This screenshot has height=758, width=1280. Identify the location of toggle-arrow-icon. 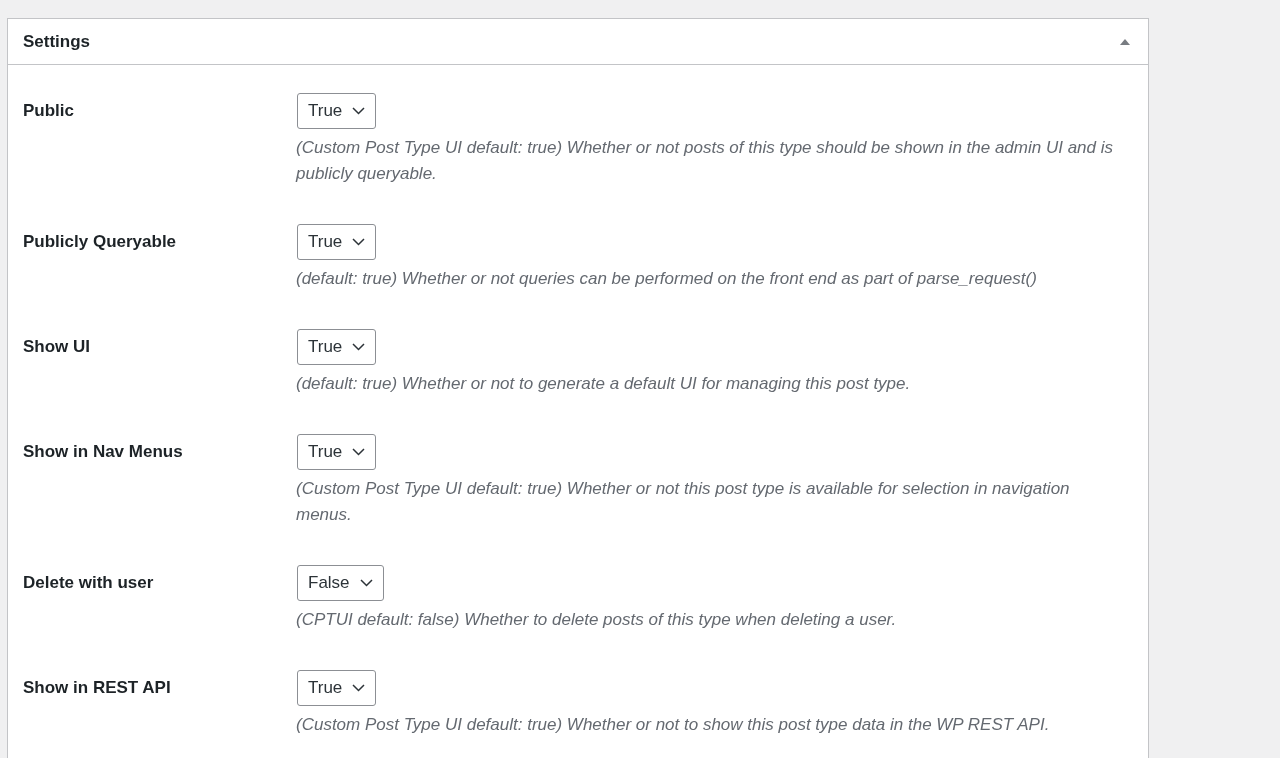
(1125, 41).